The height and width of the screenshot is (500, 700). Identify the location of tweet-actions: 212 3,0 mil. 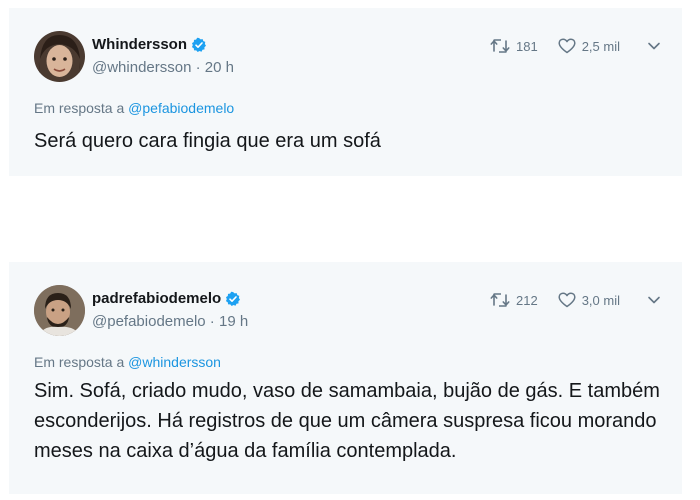
(576, 300).